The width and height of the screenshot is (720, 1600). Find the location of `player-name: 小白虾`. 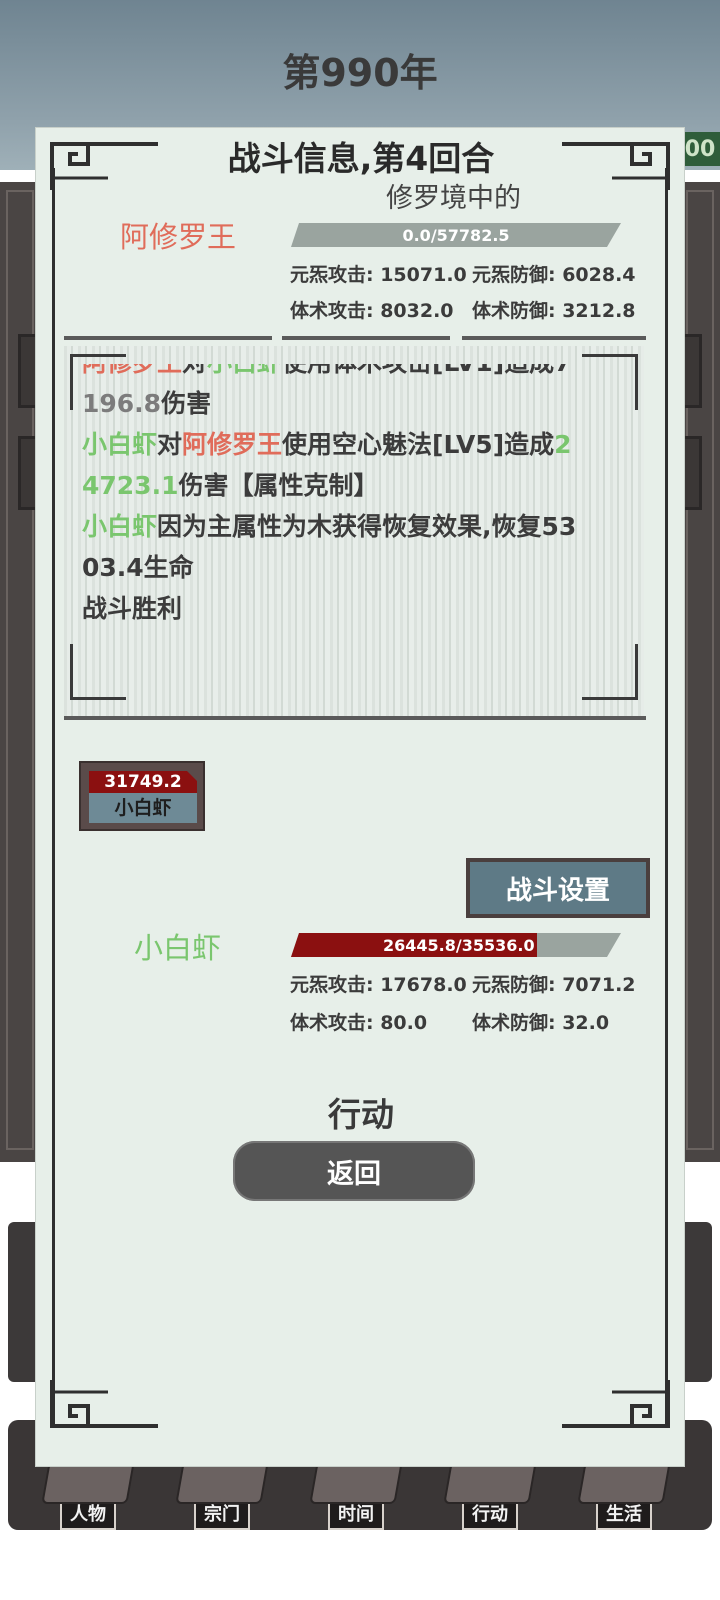

player-name: 小白虾 is located at coordinates (178, 948).